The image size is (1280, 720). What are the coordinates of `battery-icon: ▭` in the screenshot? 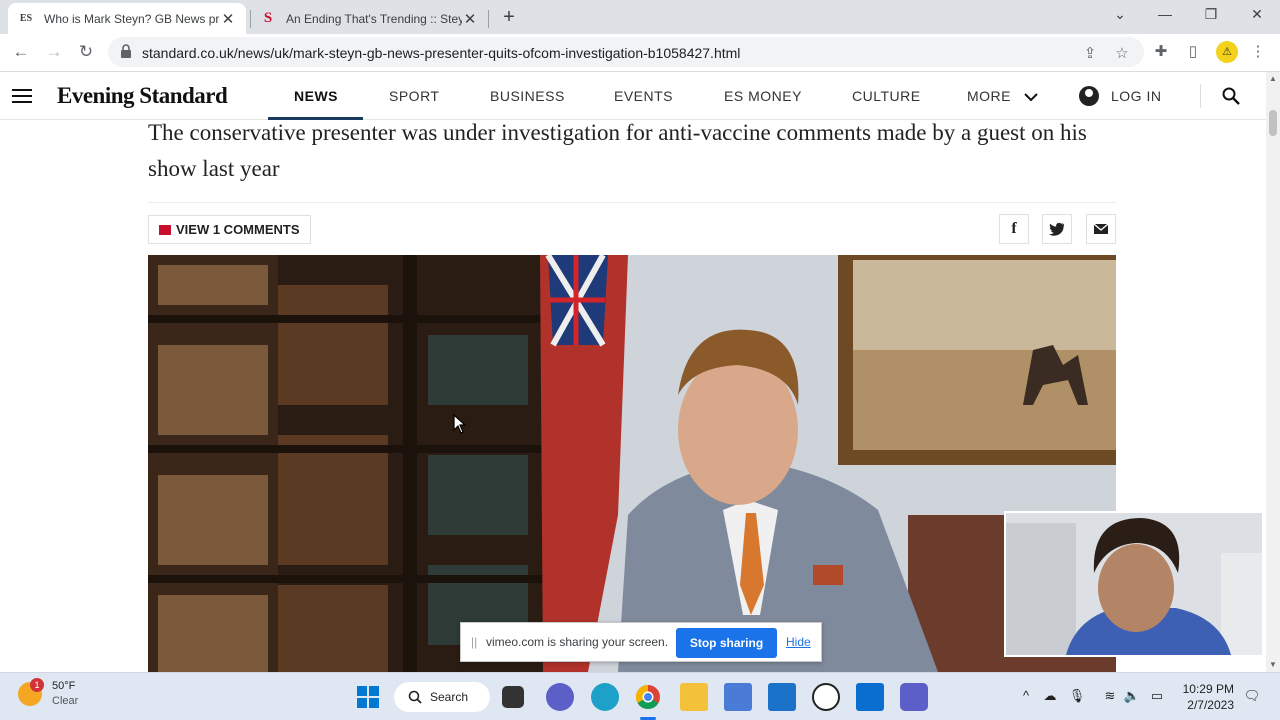 It's located at (1157, 696).